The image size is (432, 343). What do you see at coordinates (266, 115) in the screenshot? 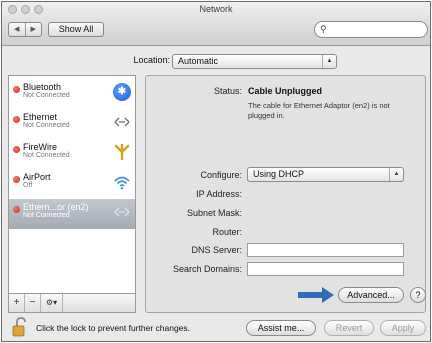
I see `status-description-line2: plugged in.` at bounding box center [266, 115].